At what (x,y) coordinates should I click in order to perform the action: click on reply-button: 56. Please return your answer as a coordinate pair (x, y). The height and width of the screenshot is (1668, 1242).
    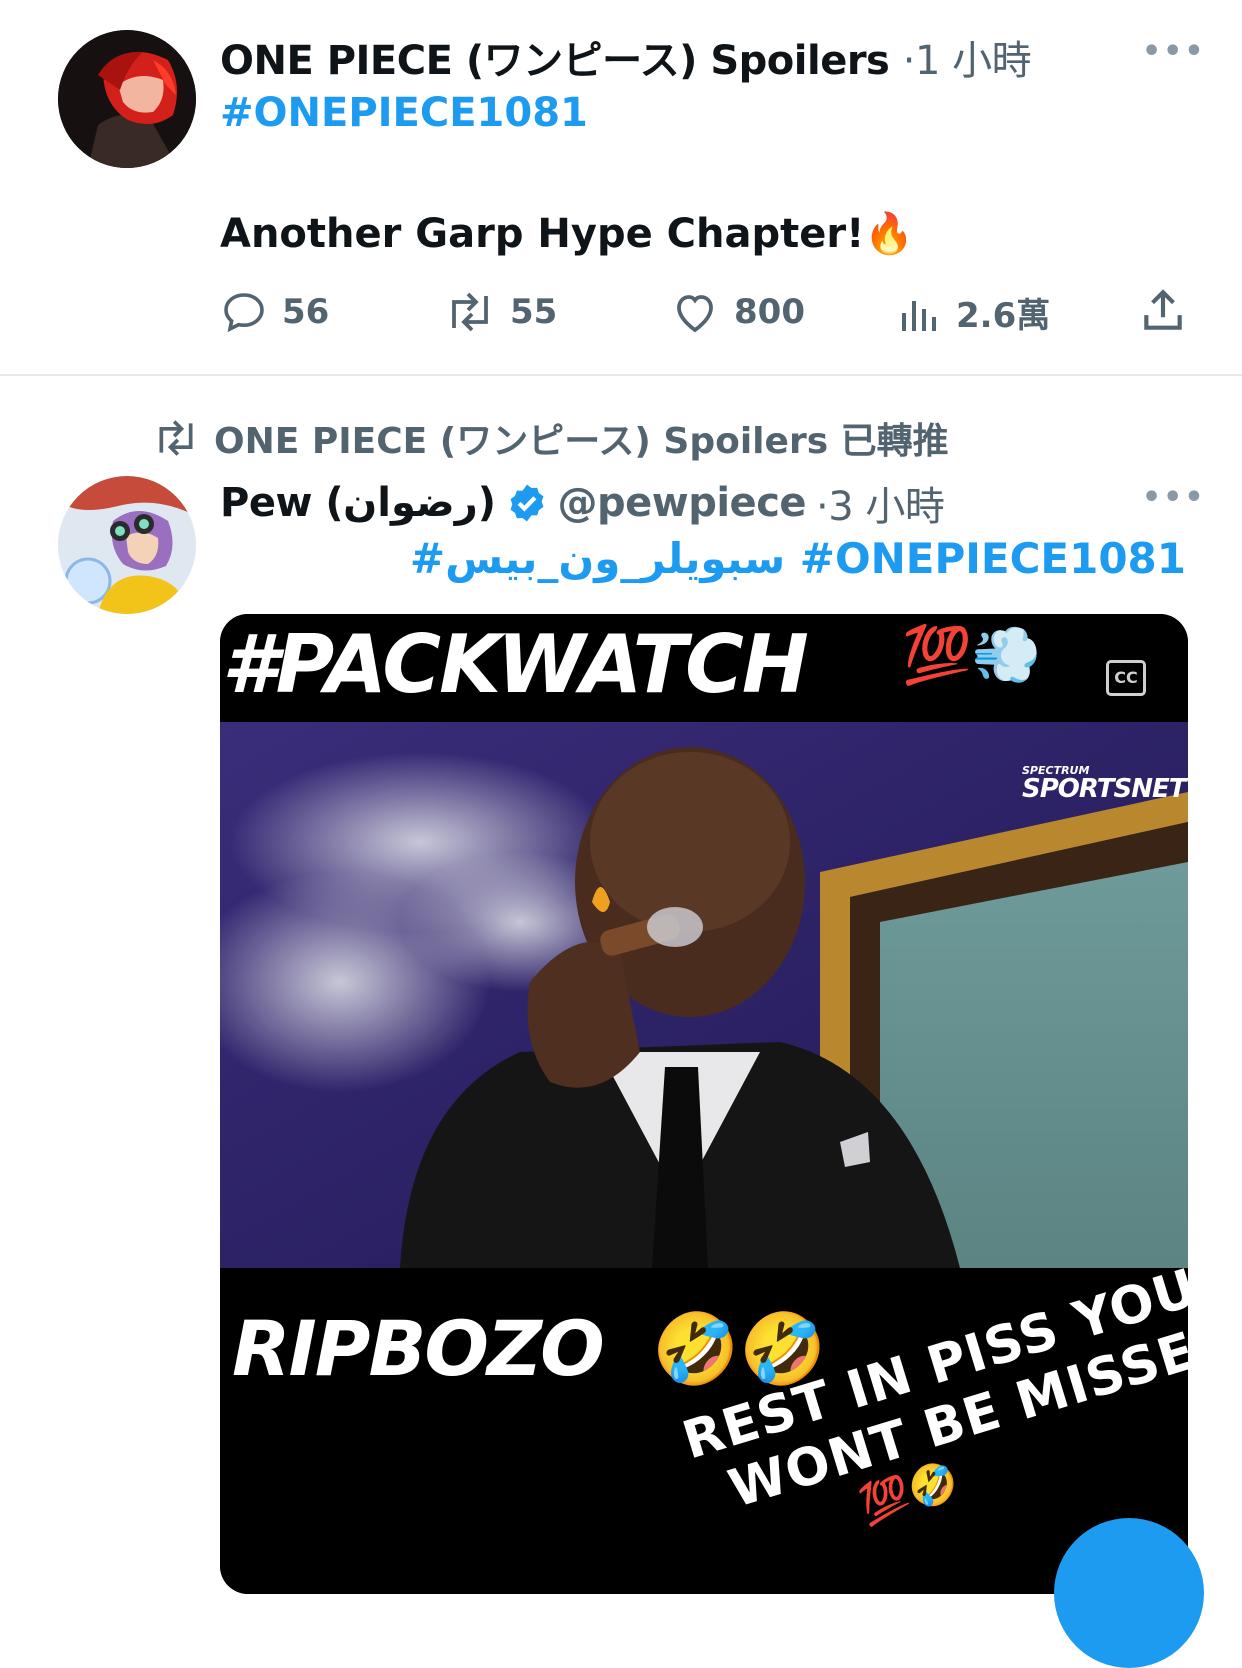
    Looking at the image, I should click on (274, 312).